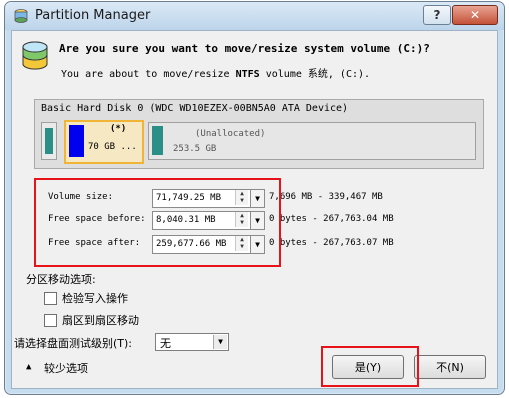 This screenshot has width=509, height=398. I want to click on window-title: Partition Manager, so click(93, 15).